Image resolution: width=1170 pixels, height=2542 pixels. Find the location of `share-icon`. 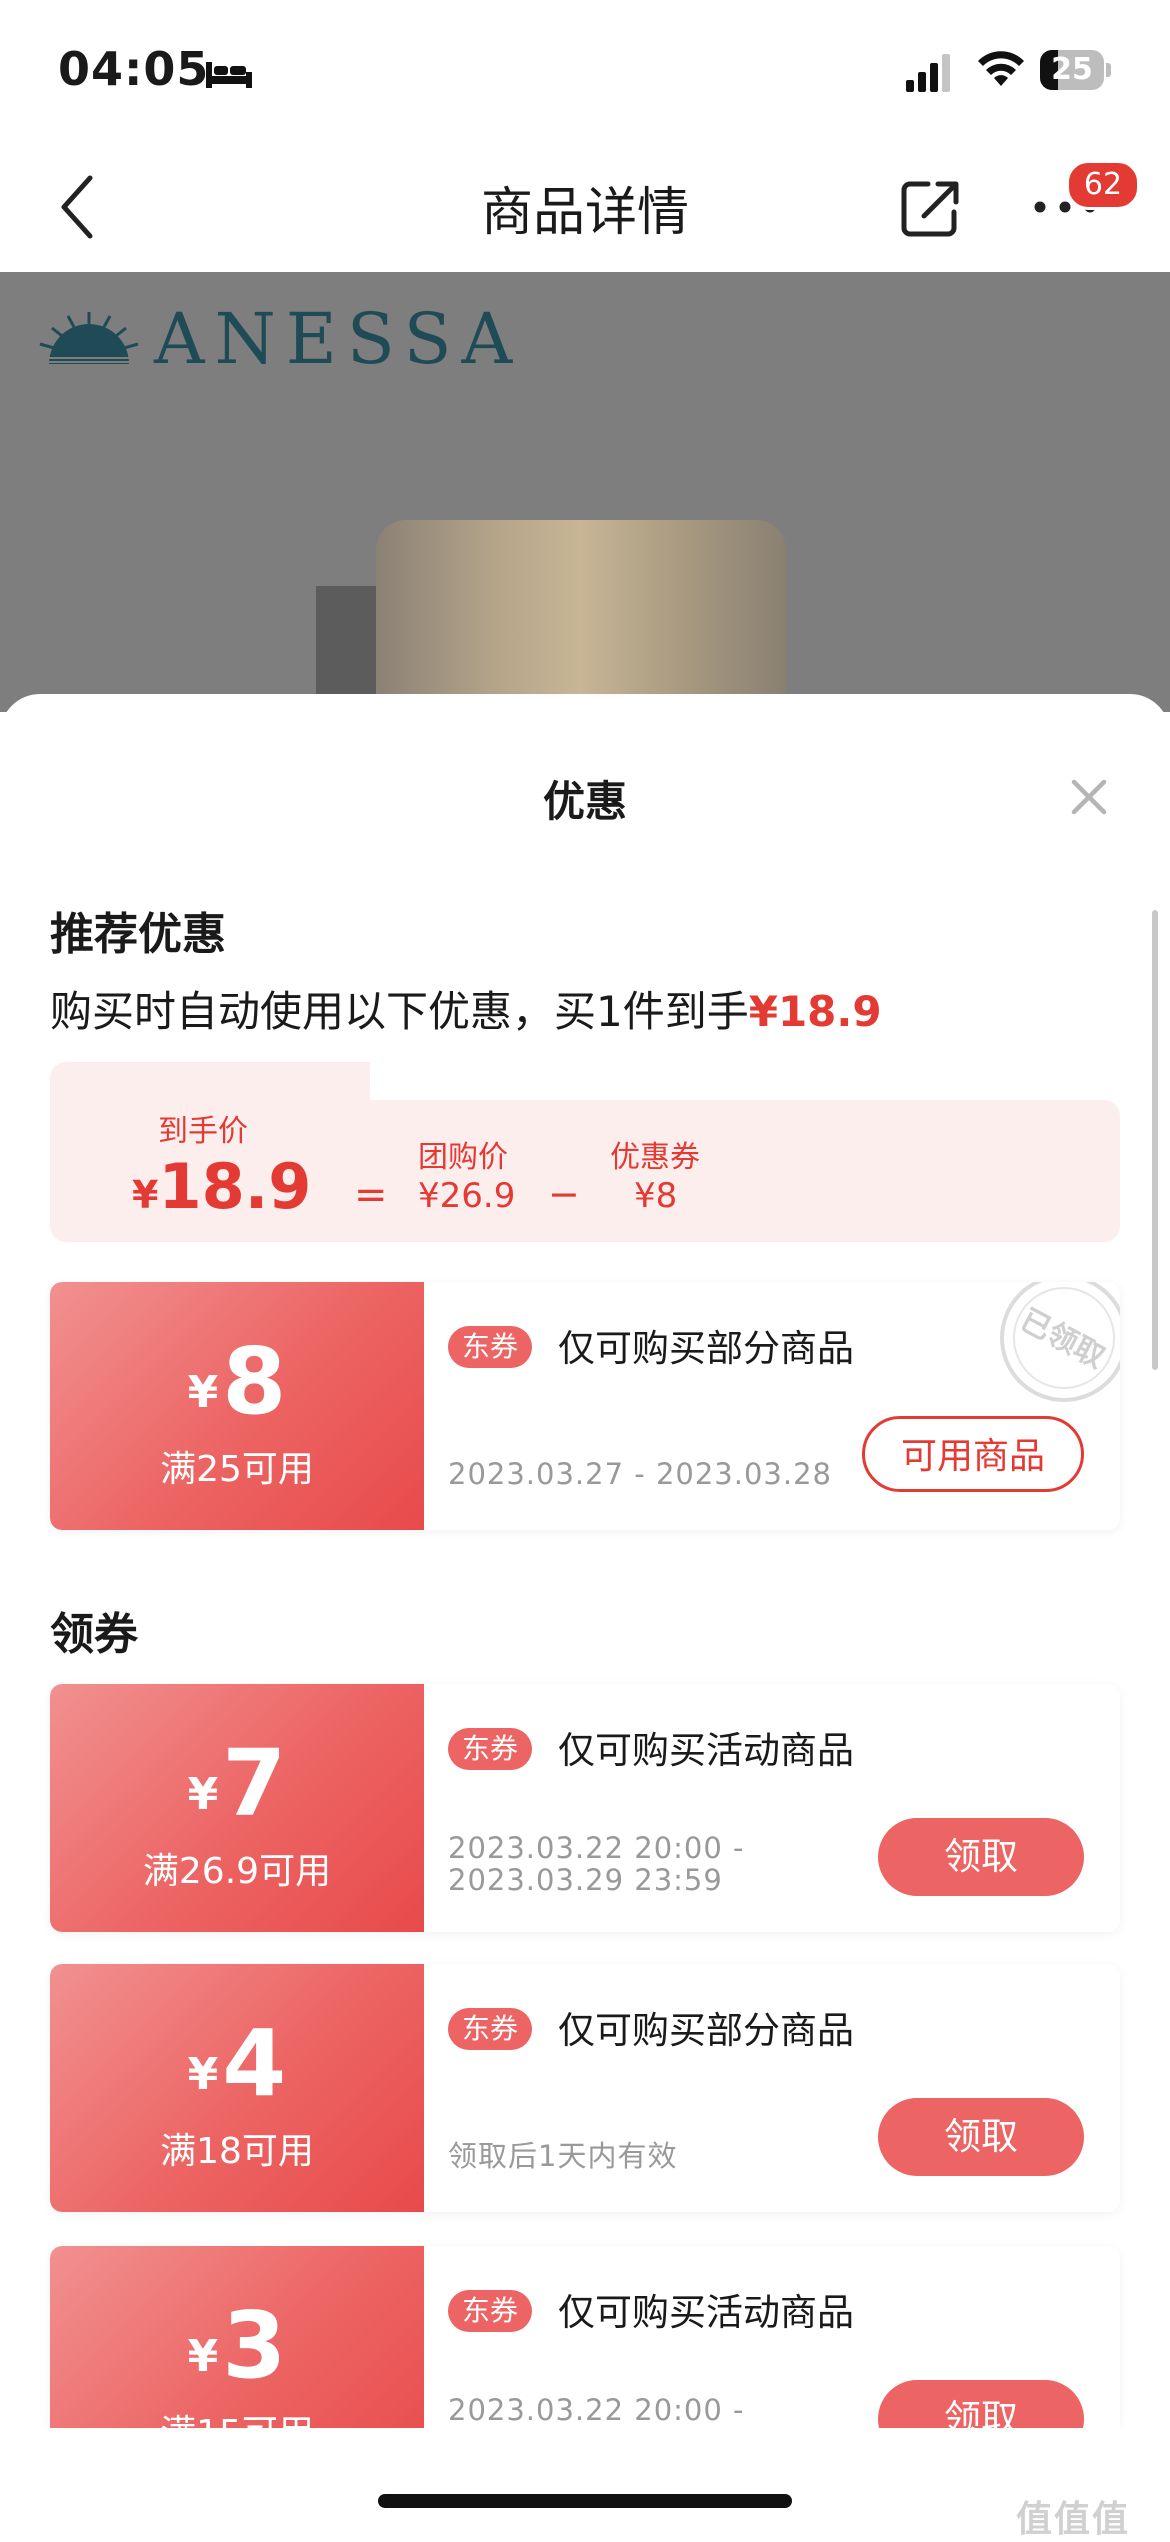

share-icon is located at coordinates (930, 208).